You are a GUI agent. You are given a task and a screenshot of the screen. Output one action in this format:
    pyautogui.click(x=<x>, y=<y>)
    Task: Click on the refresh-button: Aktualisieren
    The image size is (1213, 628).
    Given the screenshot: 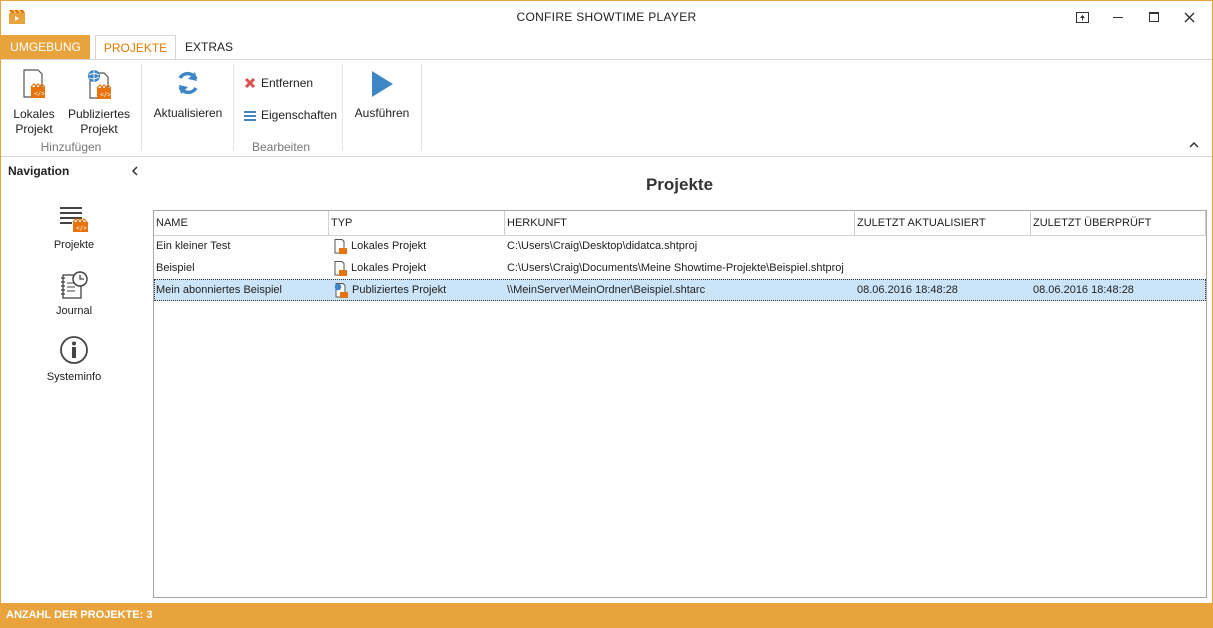 What is the action you would take?
    pyautogui.click(x=188, y=95)
    